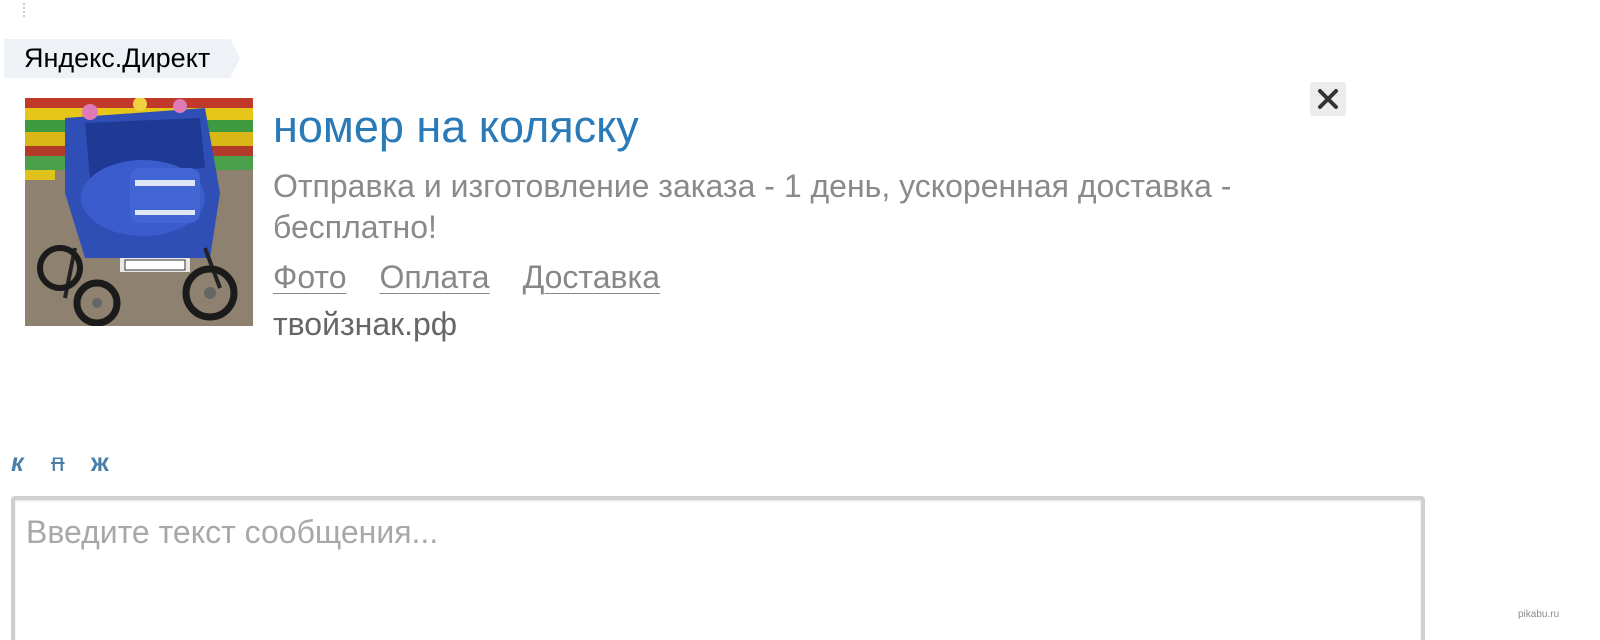 Image resolution: width=1600 pixels, height=640 pixels. What do you see at coordinates (1539, 614) in the screenshot?
I see `watermark: pikabu.ru` at bounding box center [1539, 614].